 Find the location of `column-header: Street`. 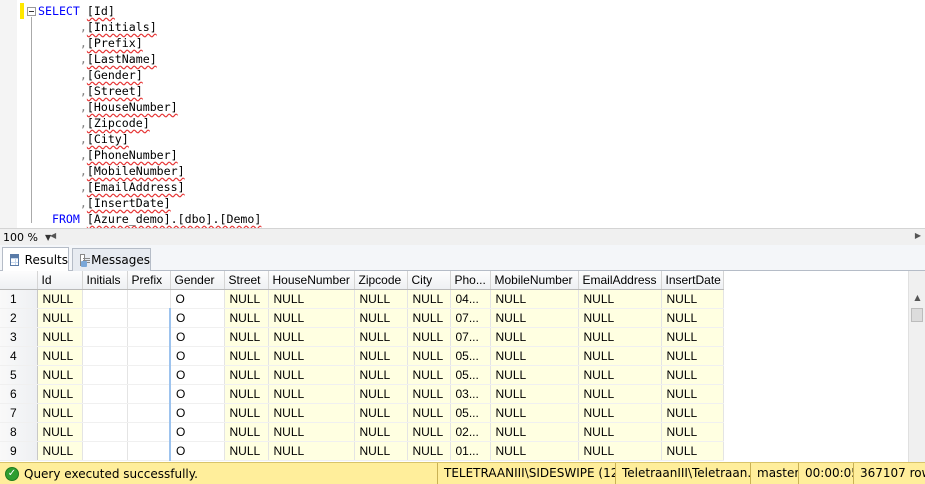

column-header: Street is located at coordinates (246, 280).